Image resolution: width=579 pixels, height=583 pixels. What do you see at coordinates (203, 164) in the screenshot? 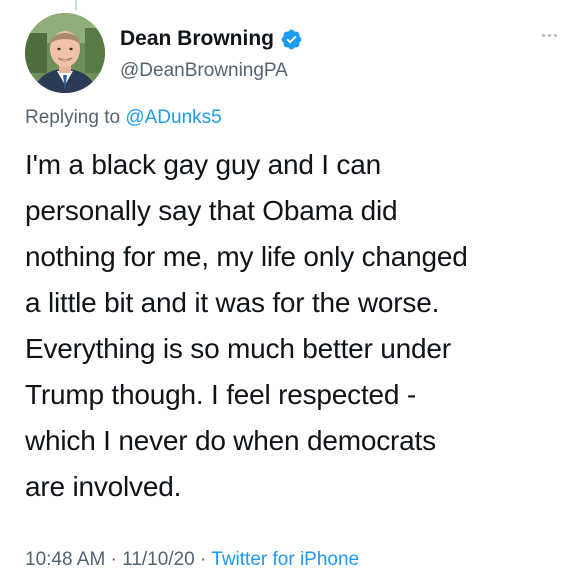
I see `tweet-text-line: I'm a black gay guy and I can` at bounding box center [203, 164].